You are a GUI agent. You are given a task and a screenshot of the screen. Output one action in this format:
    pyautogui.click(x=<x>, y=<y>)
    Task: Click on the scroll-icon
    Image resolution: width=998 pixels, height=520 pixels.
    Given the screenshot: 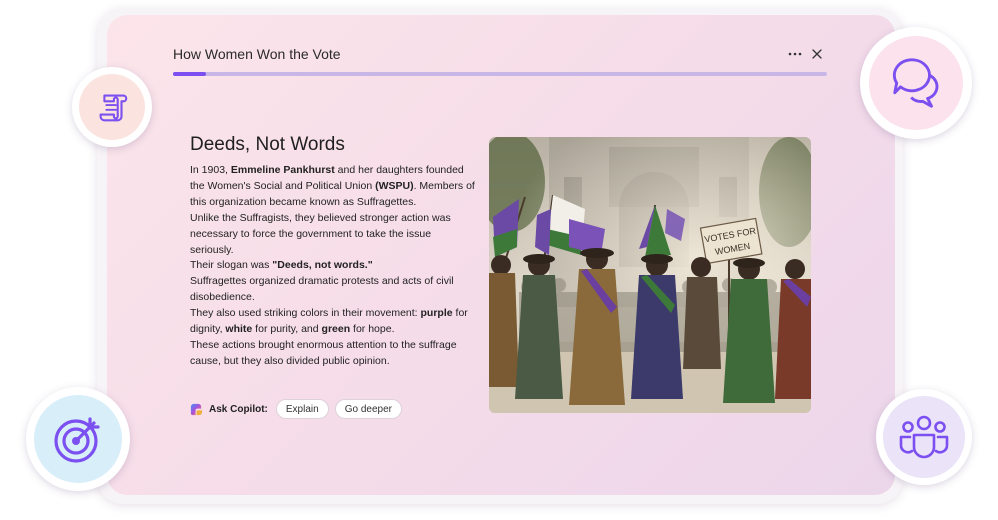 What is the action you would take?
    pyautogui.click(x=113, y=108)
    